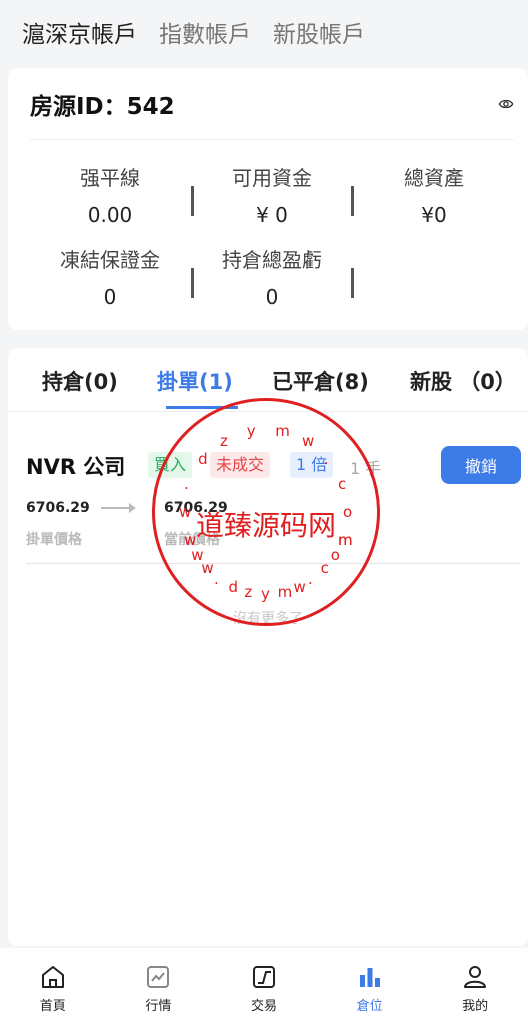 The height and width of the screenshot is (1024, 528). What do you see at coordinates (272, 276) in the screenshot?
I see `stat-position-pnl: 持倉總盈虧 0` at bounding box center [272, 276].